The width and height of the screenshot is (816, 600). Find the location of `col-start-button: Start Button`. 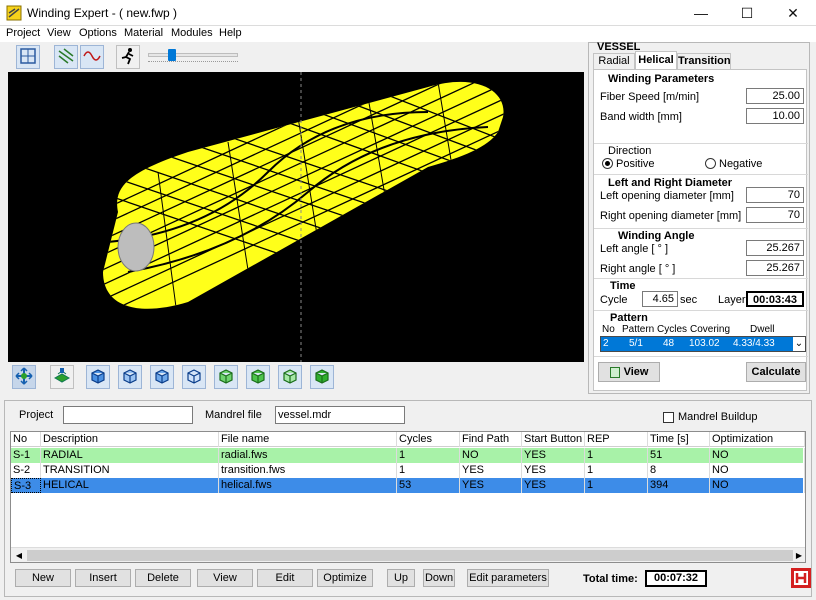

col-start-button: Start Button is located at coordinates (553, 439).